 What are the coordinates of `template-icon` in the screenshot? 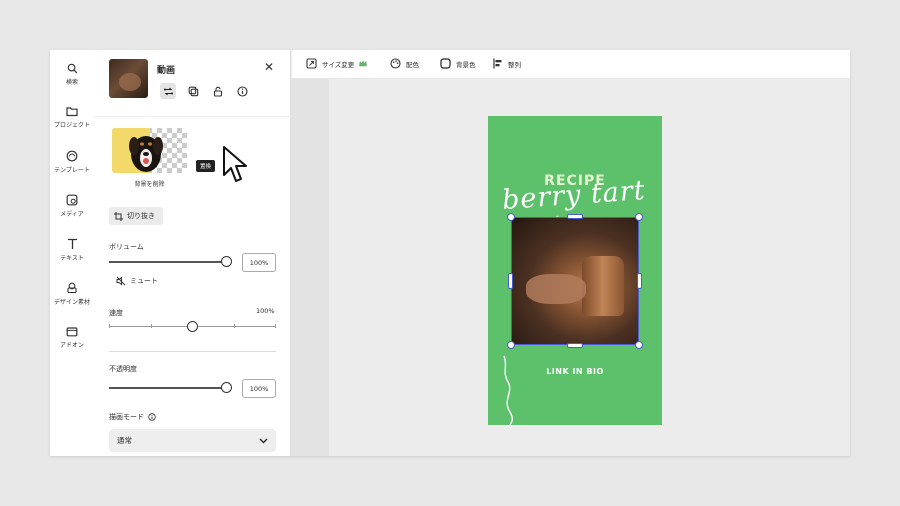 It's located at (72, 156).